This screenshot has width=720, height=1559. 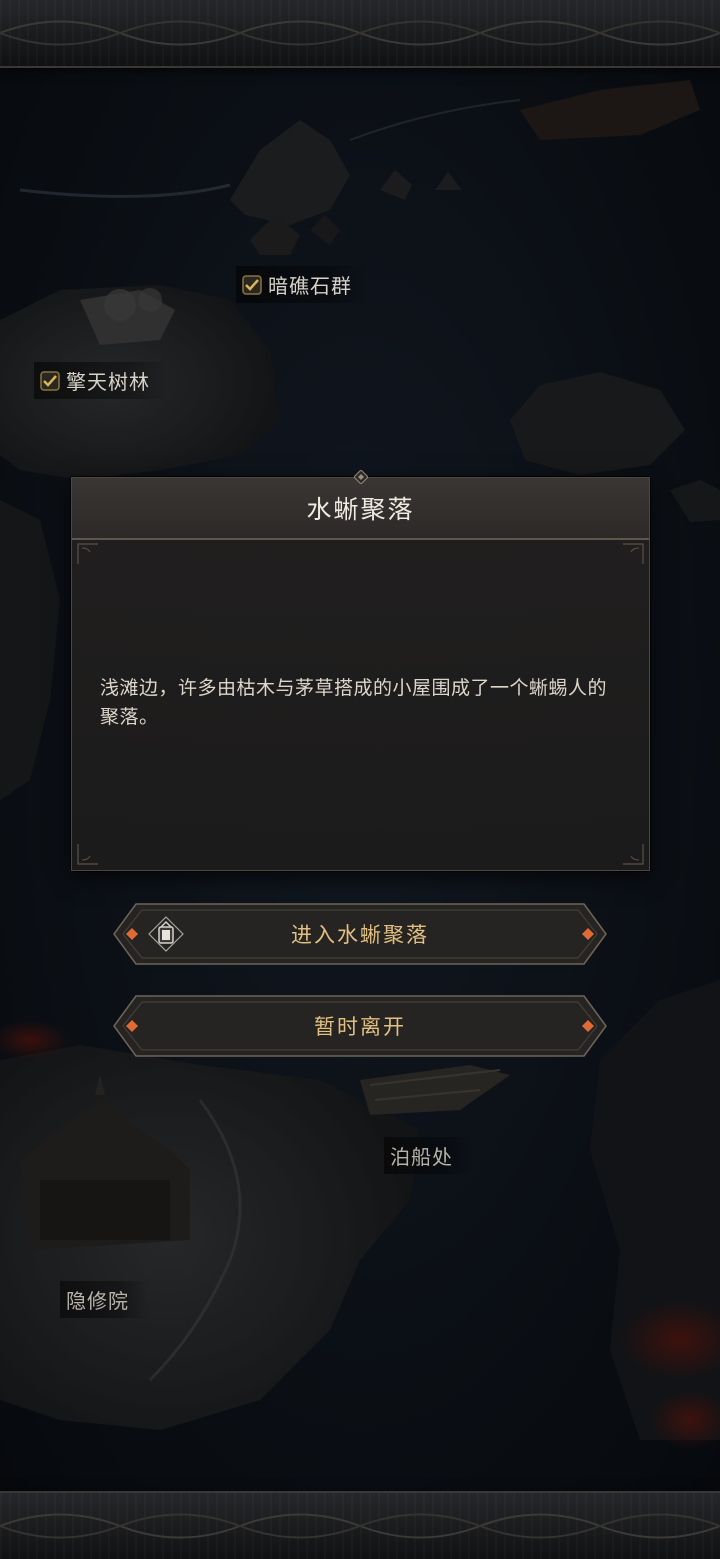 I want to click on map-location-monastery: 隐修院, so click(x=103, y=1299).